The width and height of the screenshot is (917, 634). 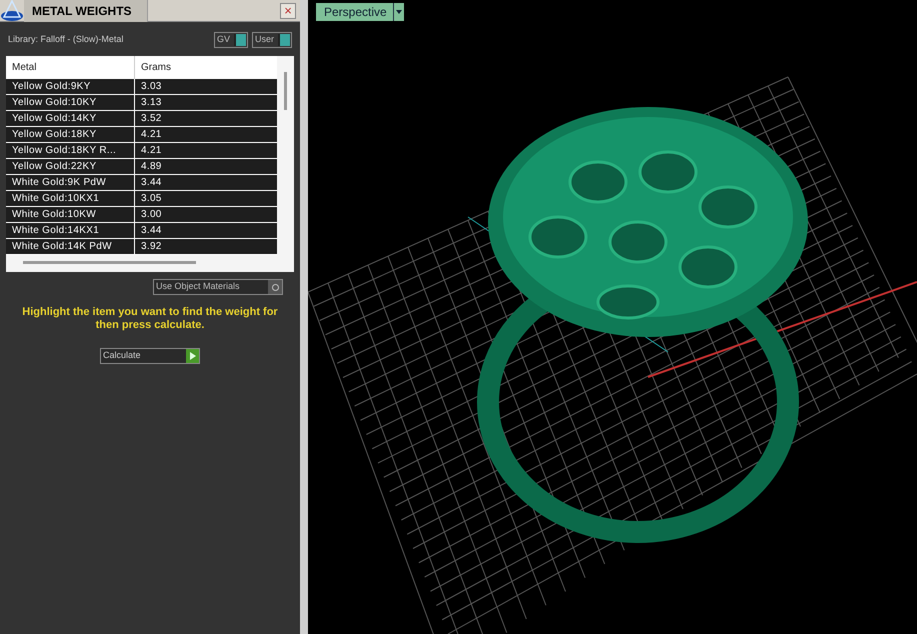 What do you see at coordinates (151, 167) in the screenshot?
I see `table-cell-text: 4.89` at bounding box center [151, 167].